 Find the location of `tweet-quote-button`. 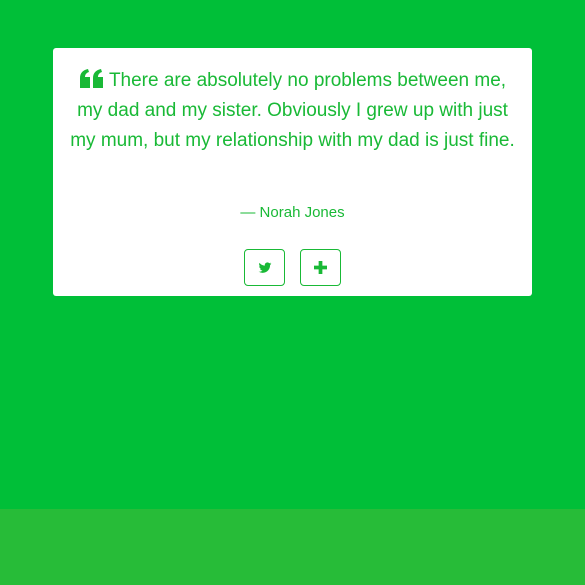

tweet-quote-button is located at coordinates (264, 267).